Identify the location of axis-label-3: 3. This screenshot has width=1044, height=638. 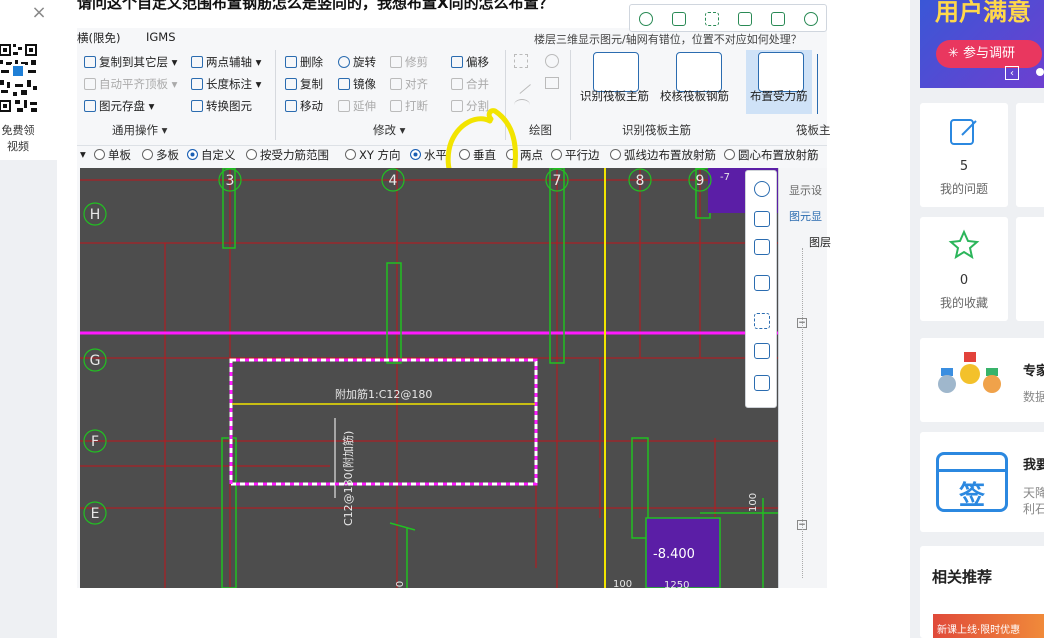
(230, 181).